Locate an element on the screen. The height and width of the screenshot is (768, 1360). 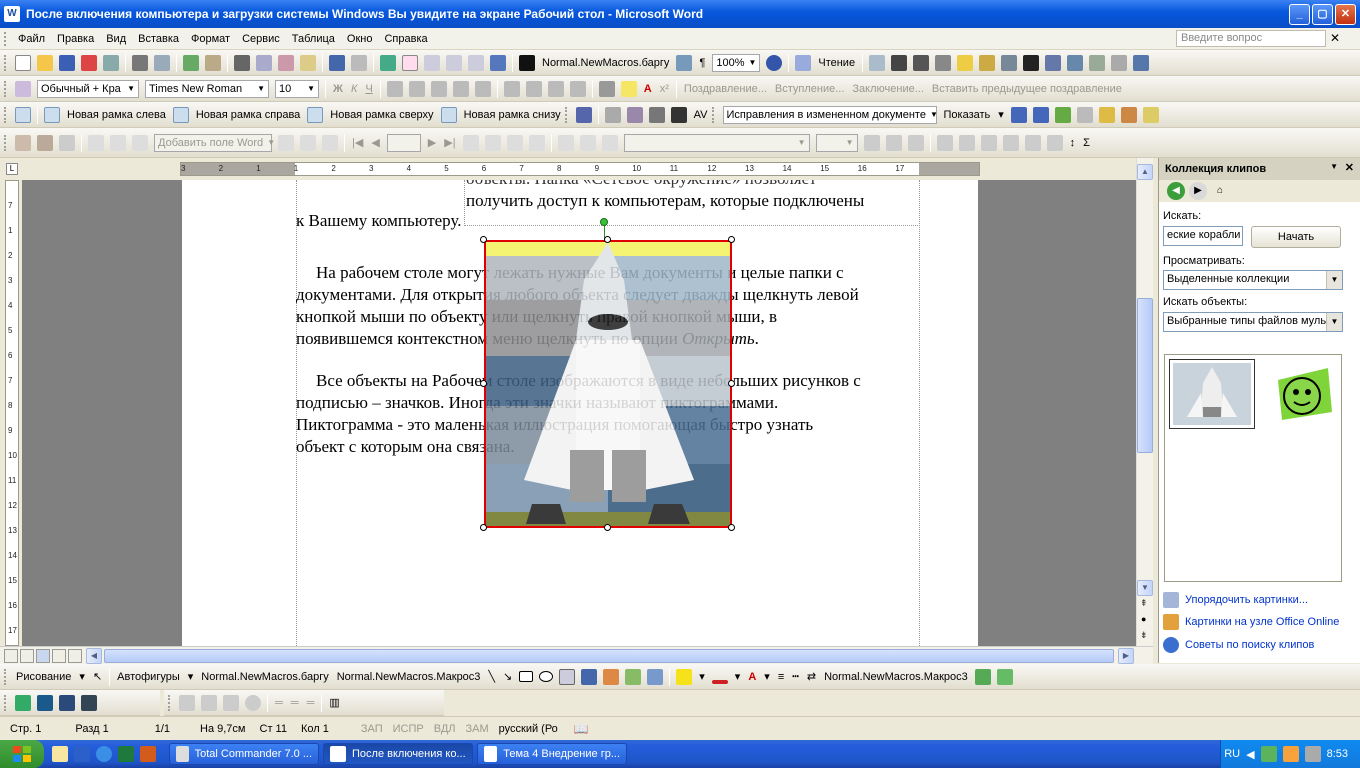
autoformat-icon is located at coordinates (1054, 142).